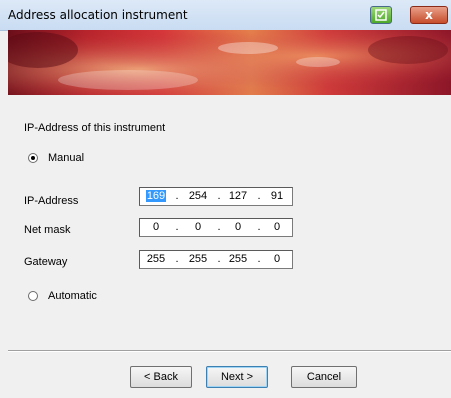 The height and width of the screenshot is (398, 451). Describe the element at coordinates (216, 227) in the screenshot. I see `net-mask-field: 0 . 0 . 0 . 0` at that location.